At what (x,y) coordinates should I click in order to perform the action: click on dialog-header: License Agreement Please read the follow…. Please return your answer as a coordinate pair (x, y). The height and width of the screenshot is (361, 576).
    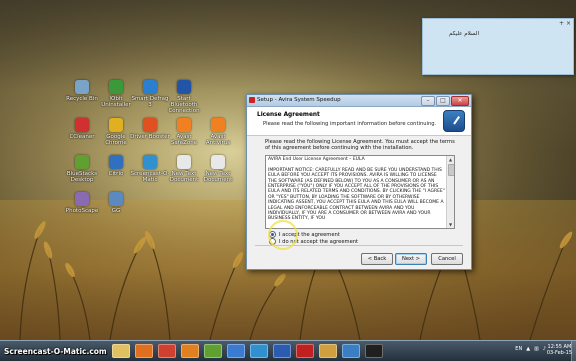
    Looking at the image, I should click on (359, 121).